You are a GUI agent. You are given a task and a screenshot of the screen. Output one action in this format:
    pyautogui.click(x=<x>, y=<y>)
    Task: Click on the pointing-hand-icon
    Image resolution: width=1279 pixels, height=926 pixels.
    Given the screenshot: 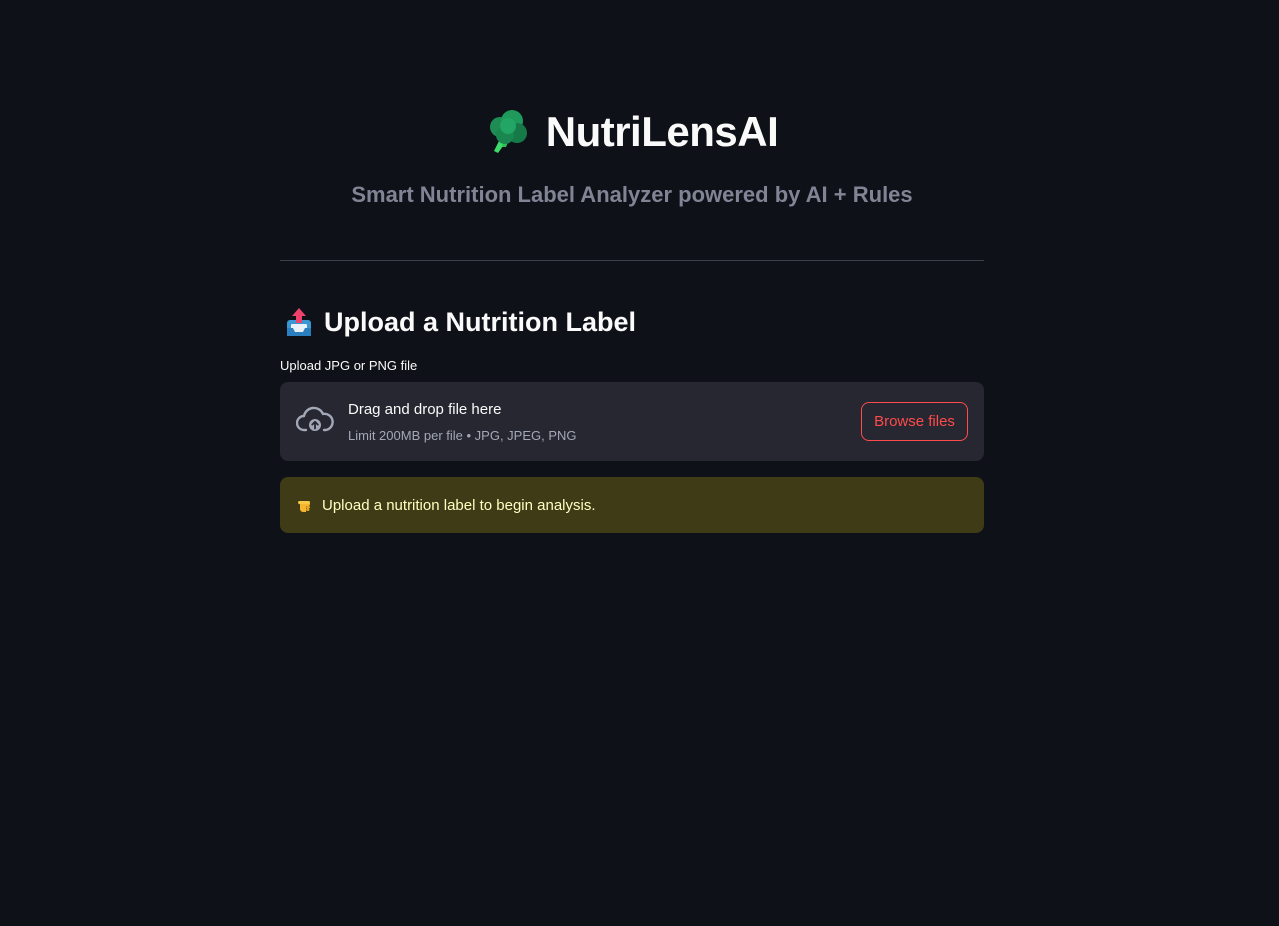 What is the action you would take?
    pyautogui.click(x=304, y=506)
    